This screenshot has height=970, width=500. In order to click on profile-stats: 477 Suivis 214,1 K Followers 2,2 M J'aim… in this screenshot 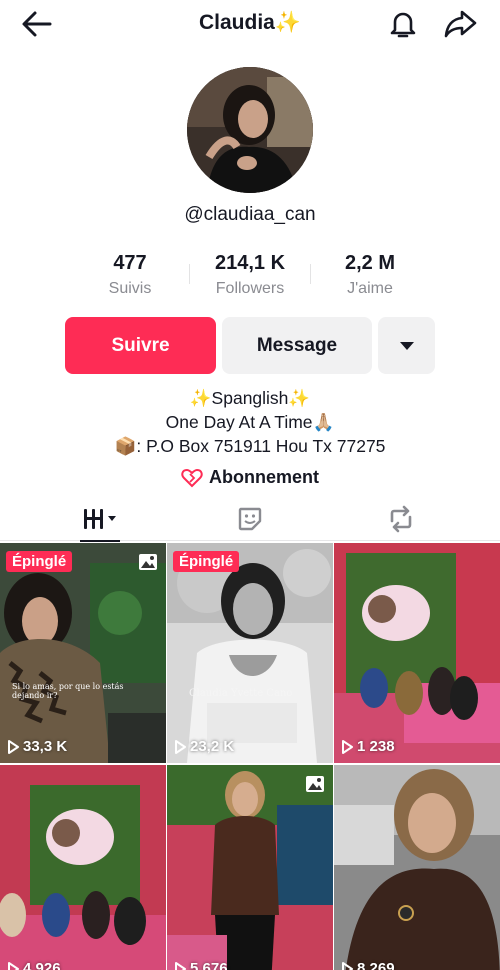, I will do `click(250, 278)`.